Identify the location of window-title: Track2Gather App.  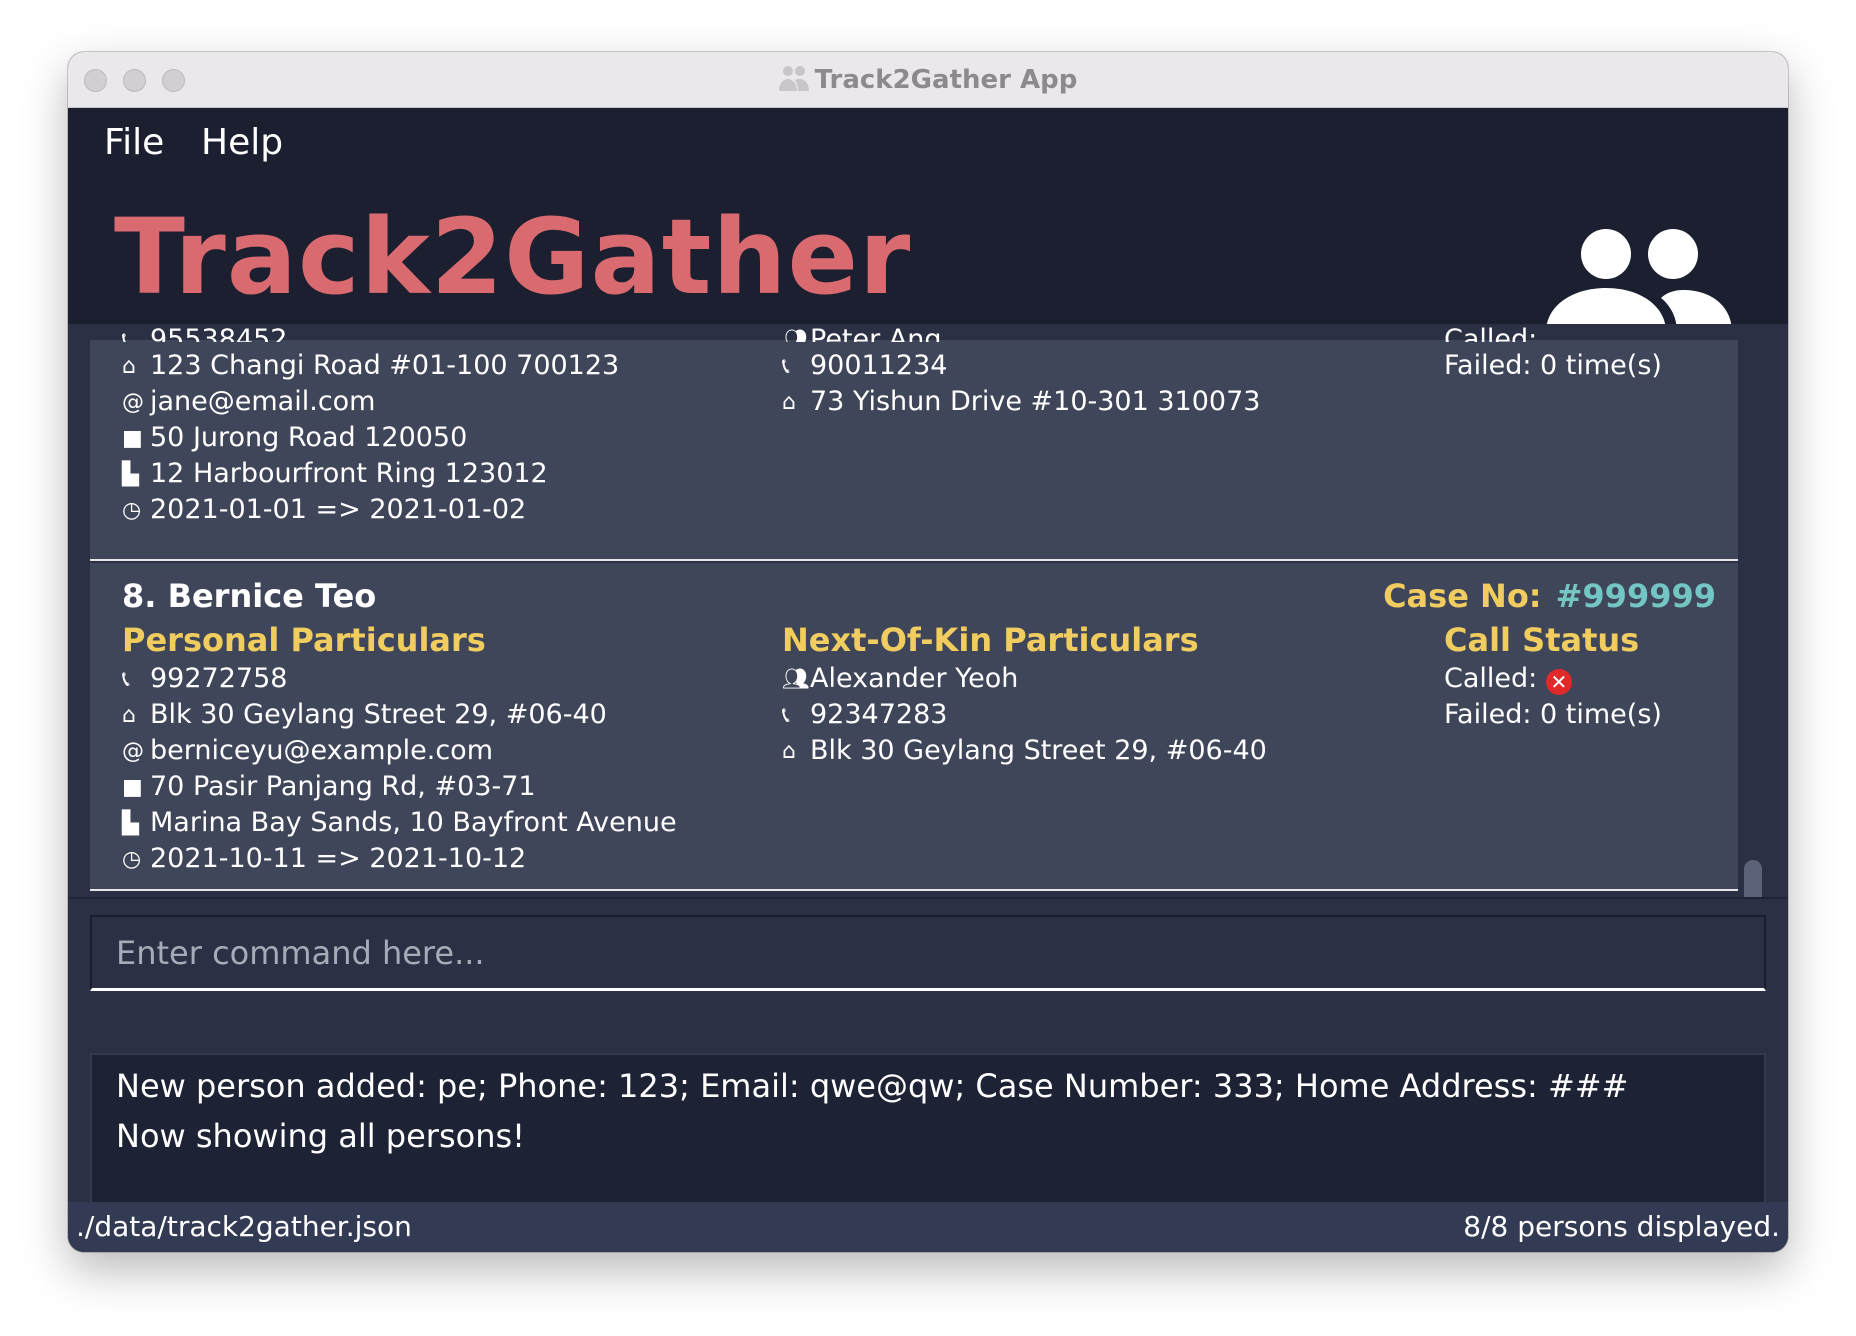
(928, 82).